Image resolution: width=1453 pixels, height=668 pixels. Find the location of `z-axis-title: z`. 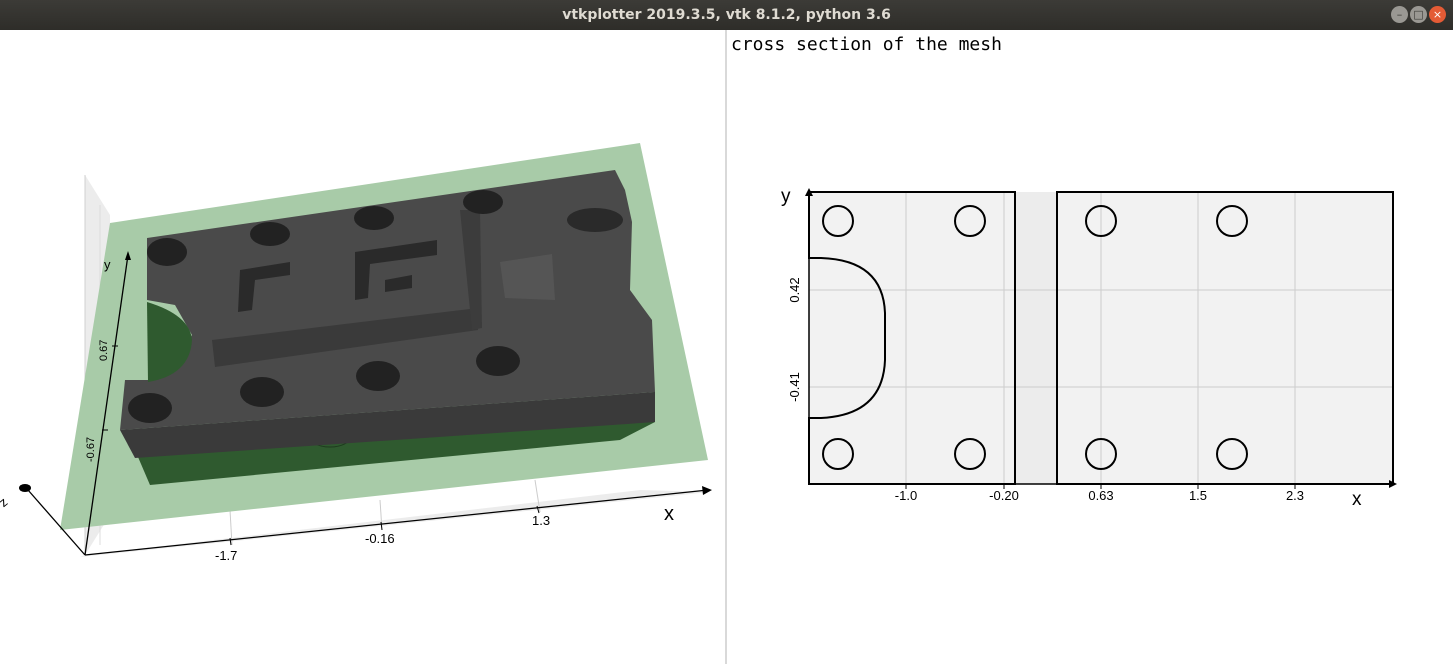

z-axis-title: z is located at coordinates (5, 502).